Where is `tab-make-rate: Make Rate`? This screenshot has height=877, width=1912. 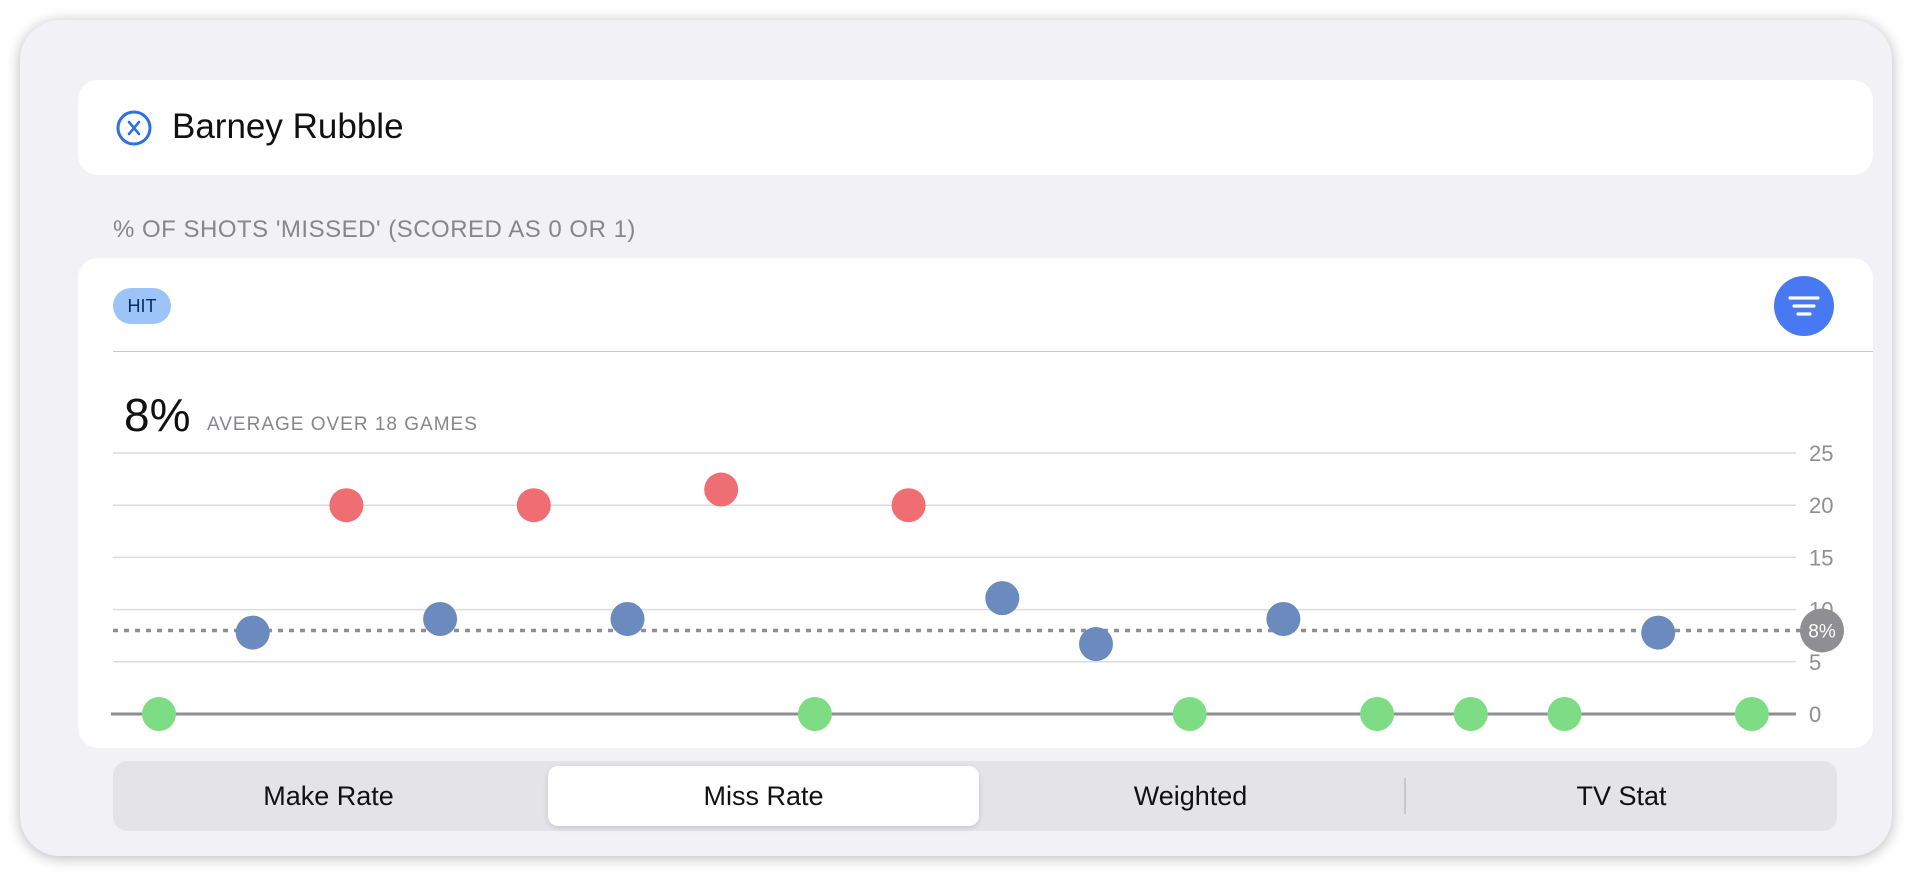
tab-make-rate: Make Rate is located at coordinates (328, 796).